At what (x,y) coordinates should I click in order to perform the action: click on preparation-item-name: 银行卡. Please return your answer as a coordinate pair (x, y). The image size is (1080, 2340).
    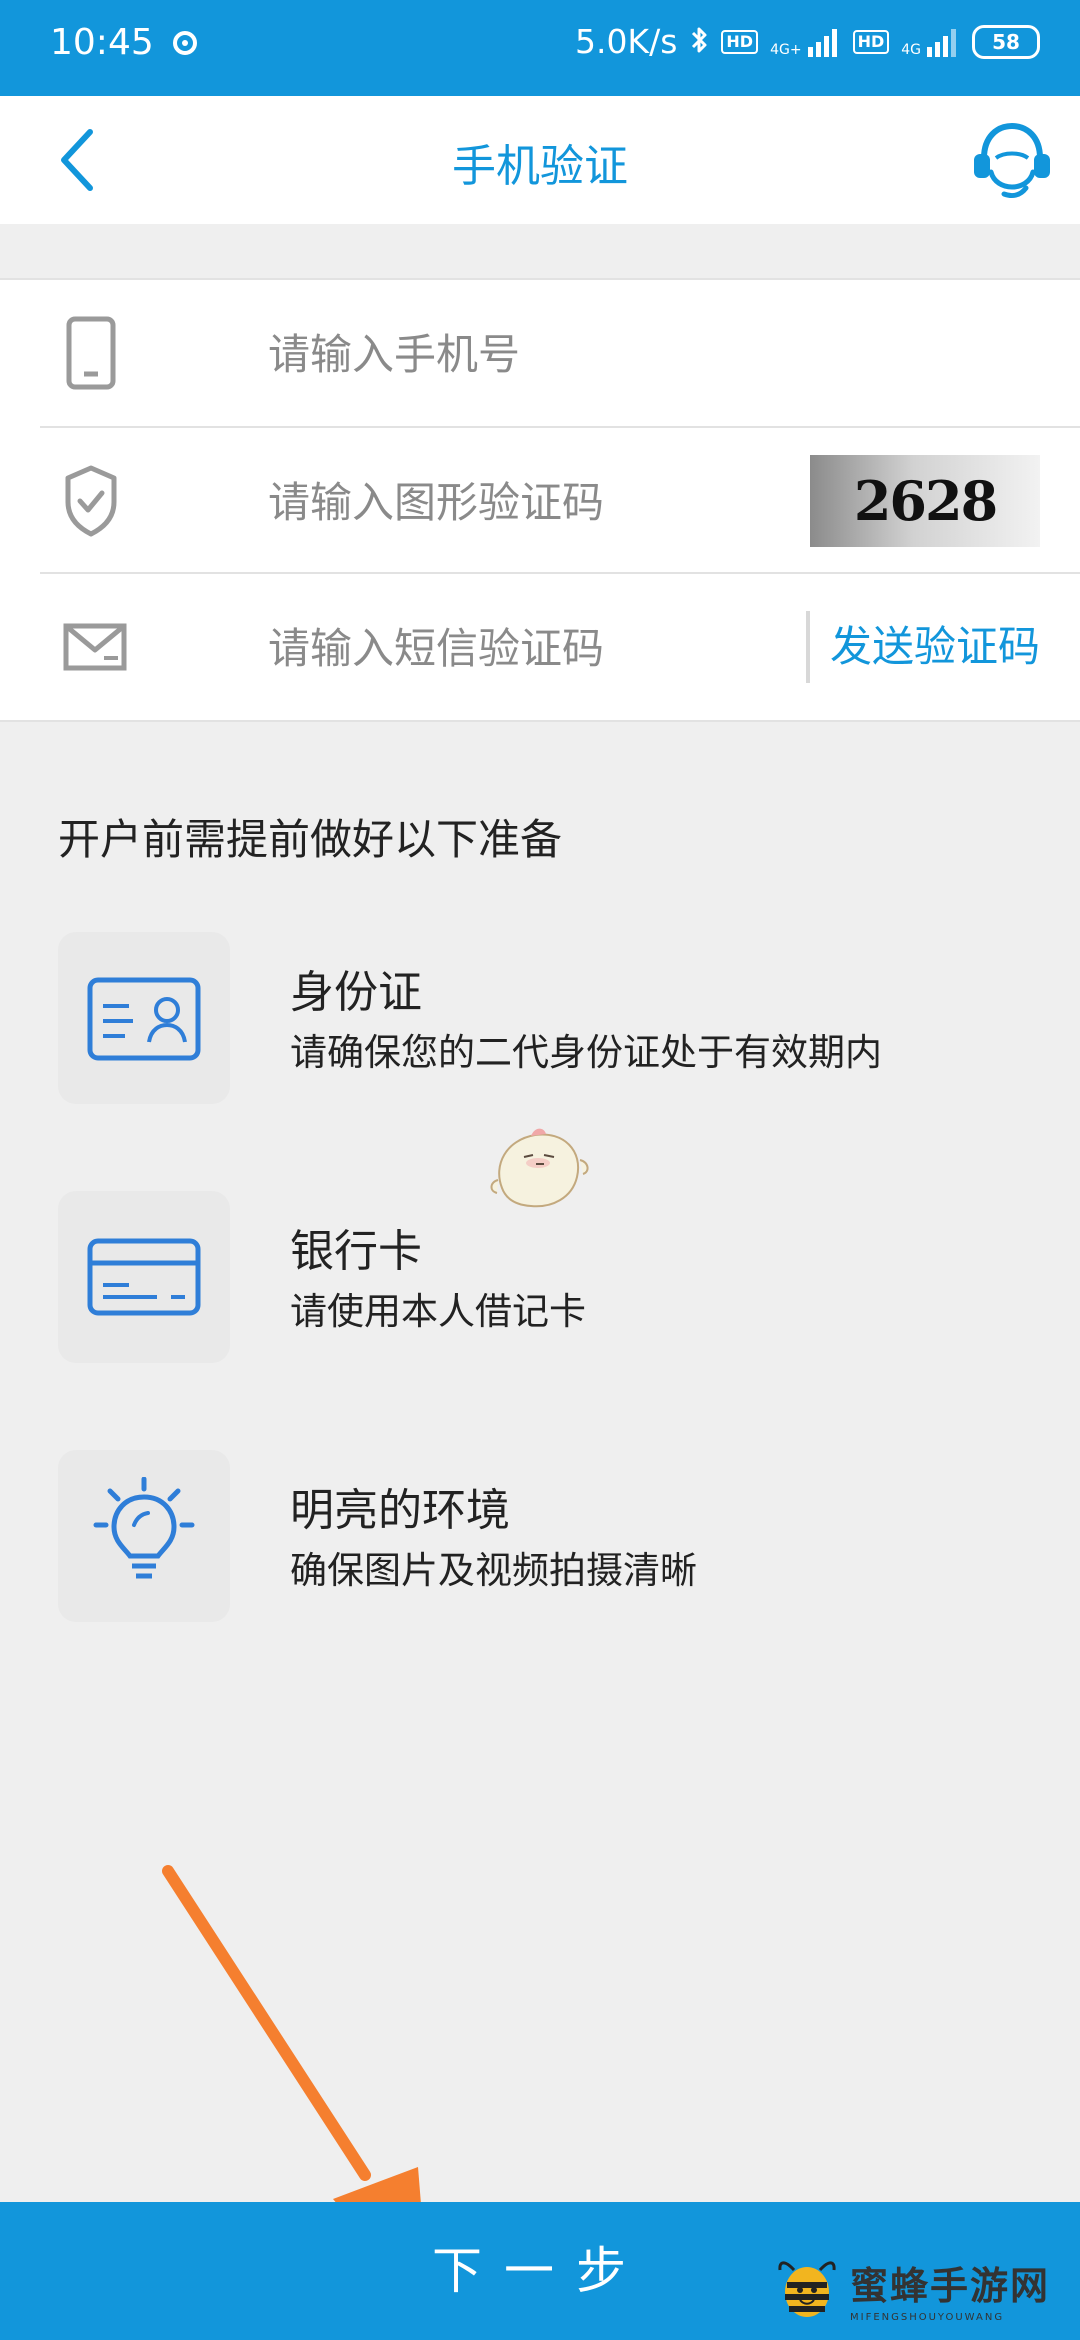
    Looking at the image, I should click on (356, 1251).